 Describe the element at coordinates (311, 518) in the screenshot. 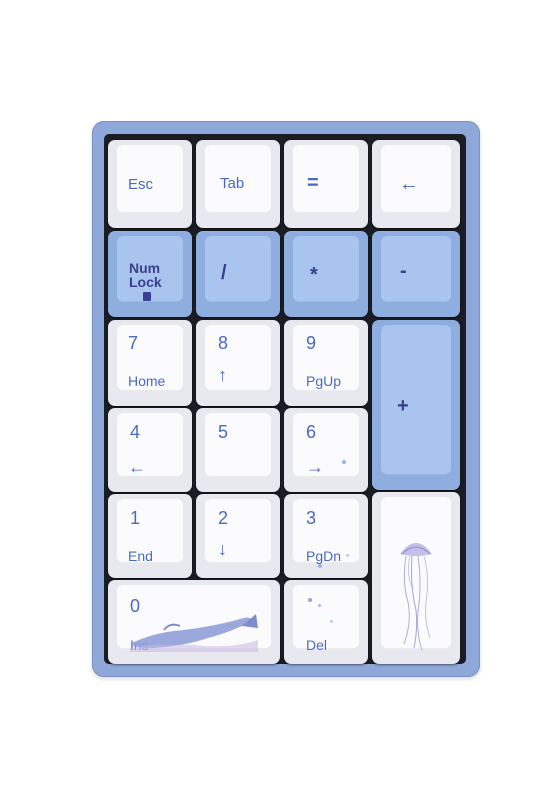

I see `key-3-number: 3` at that location.